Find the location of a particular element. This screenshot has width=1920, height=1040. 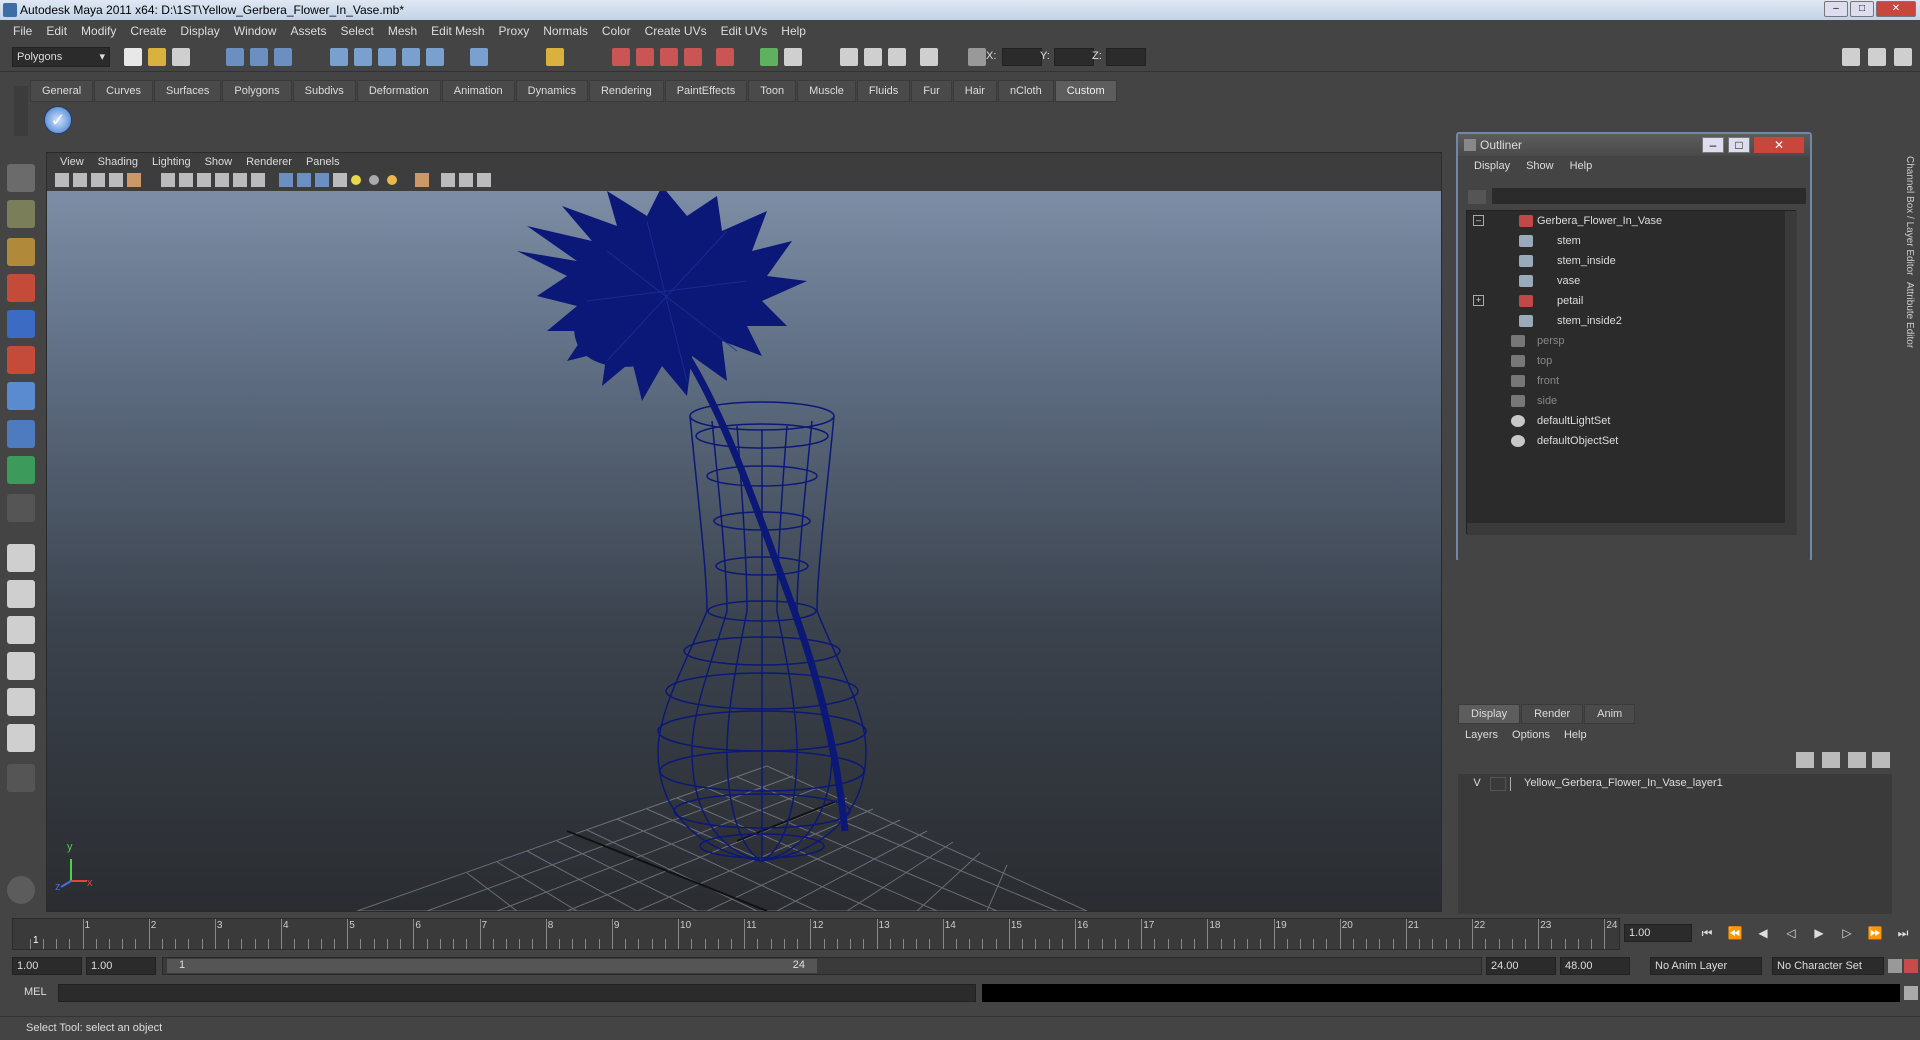

render-view-icon is located at coordinates (725, 57).